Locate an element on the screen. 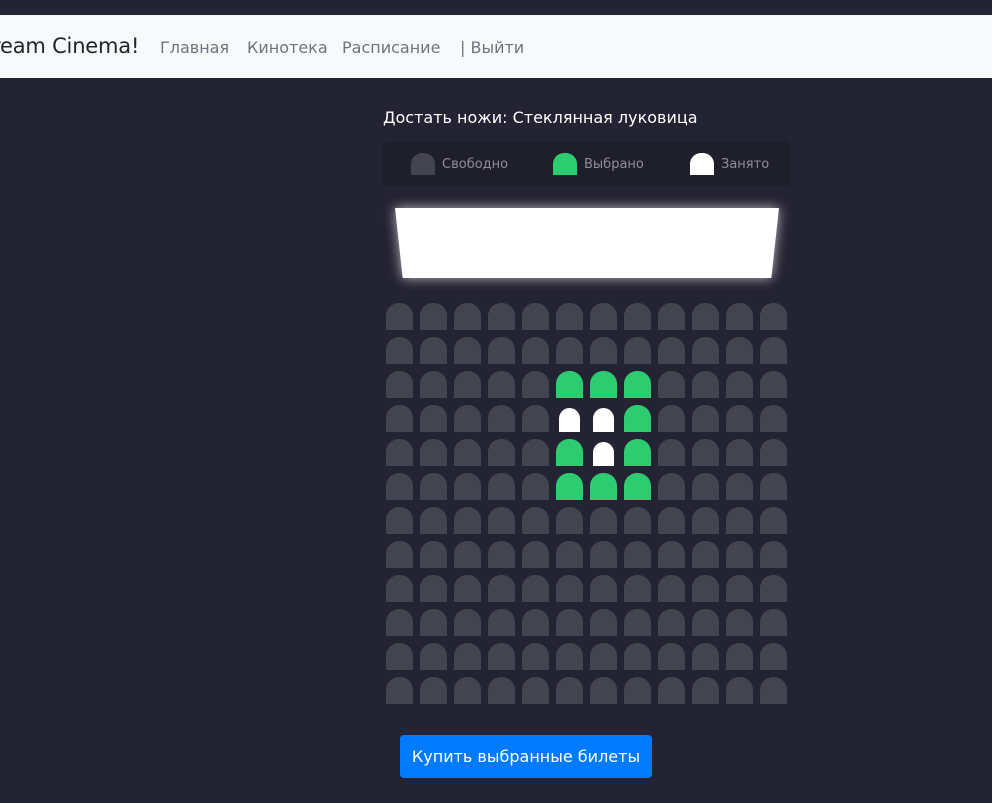  nav-link-home: Главная is located at coordinates (194, 47).